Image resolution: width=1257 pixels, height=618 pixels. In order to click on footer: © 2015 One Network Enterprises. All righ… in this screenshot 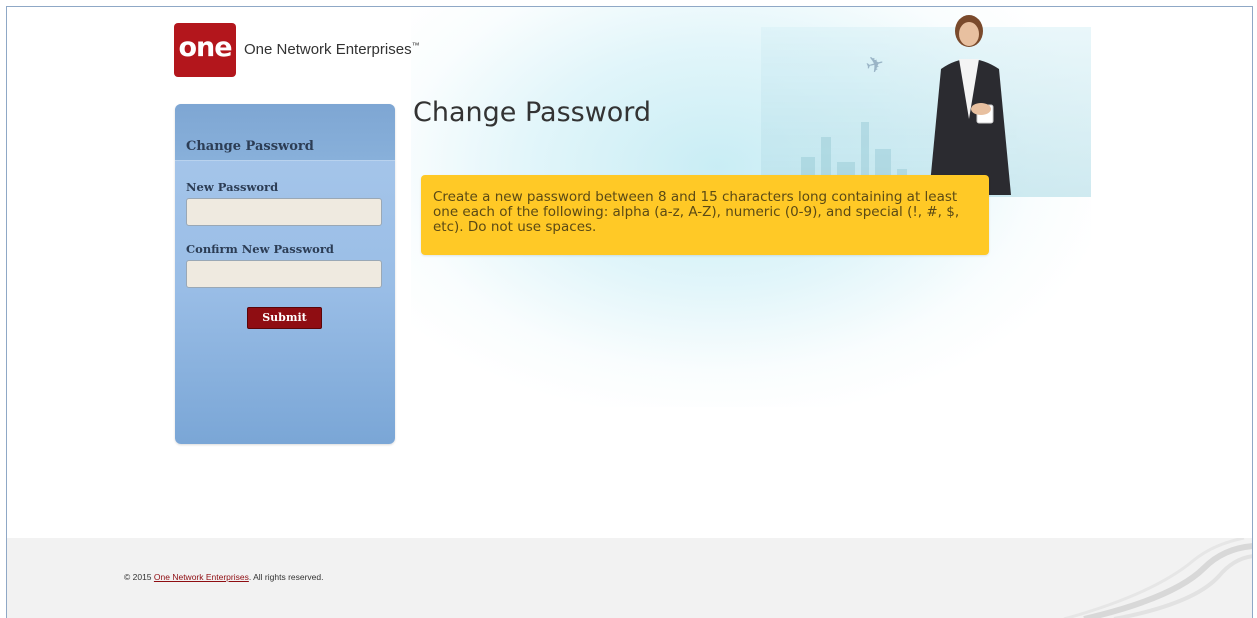, I will do `click(629, 578)`.